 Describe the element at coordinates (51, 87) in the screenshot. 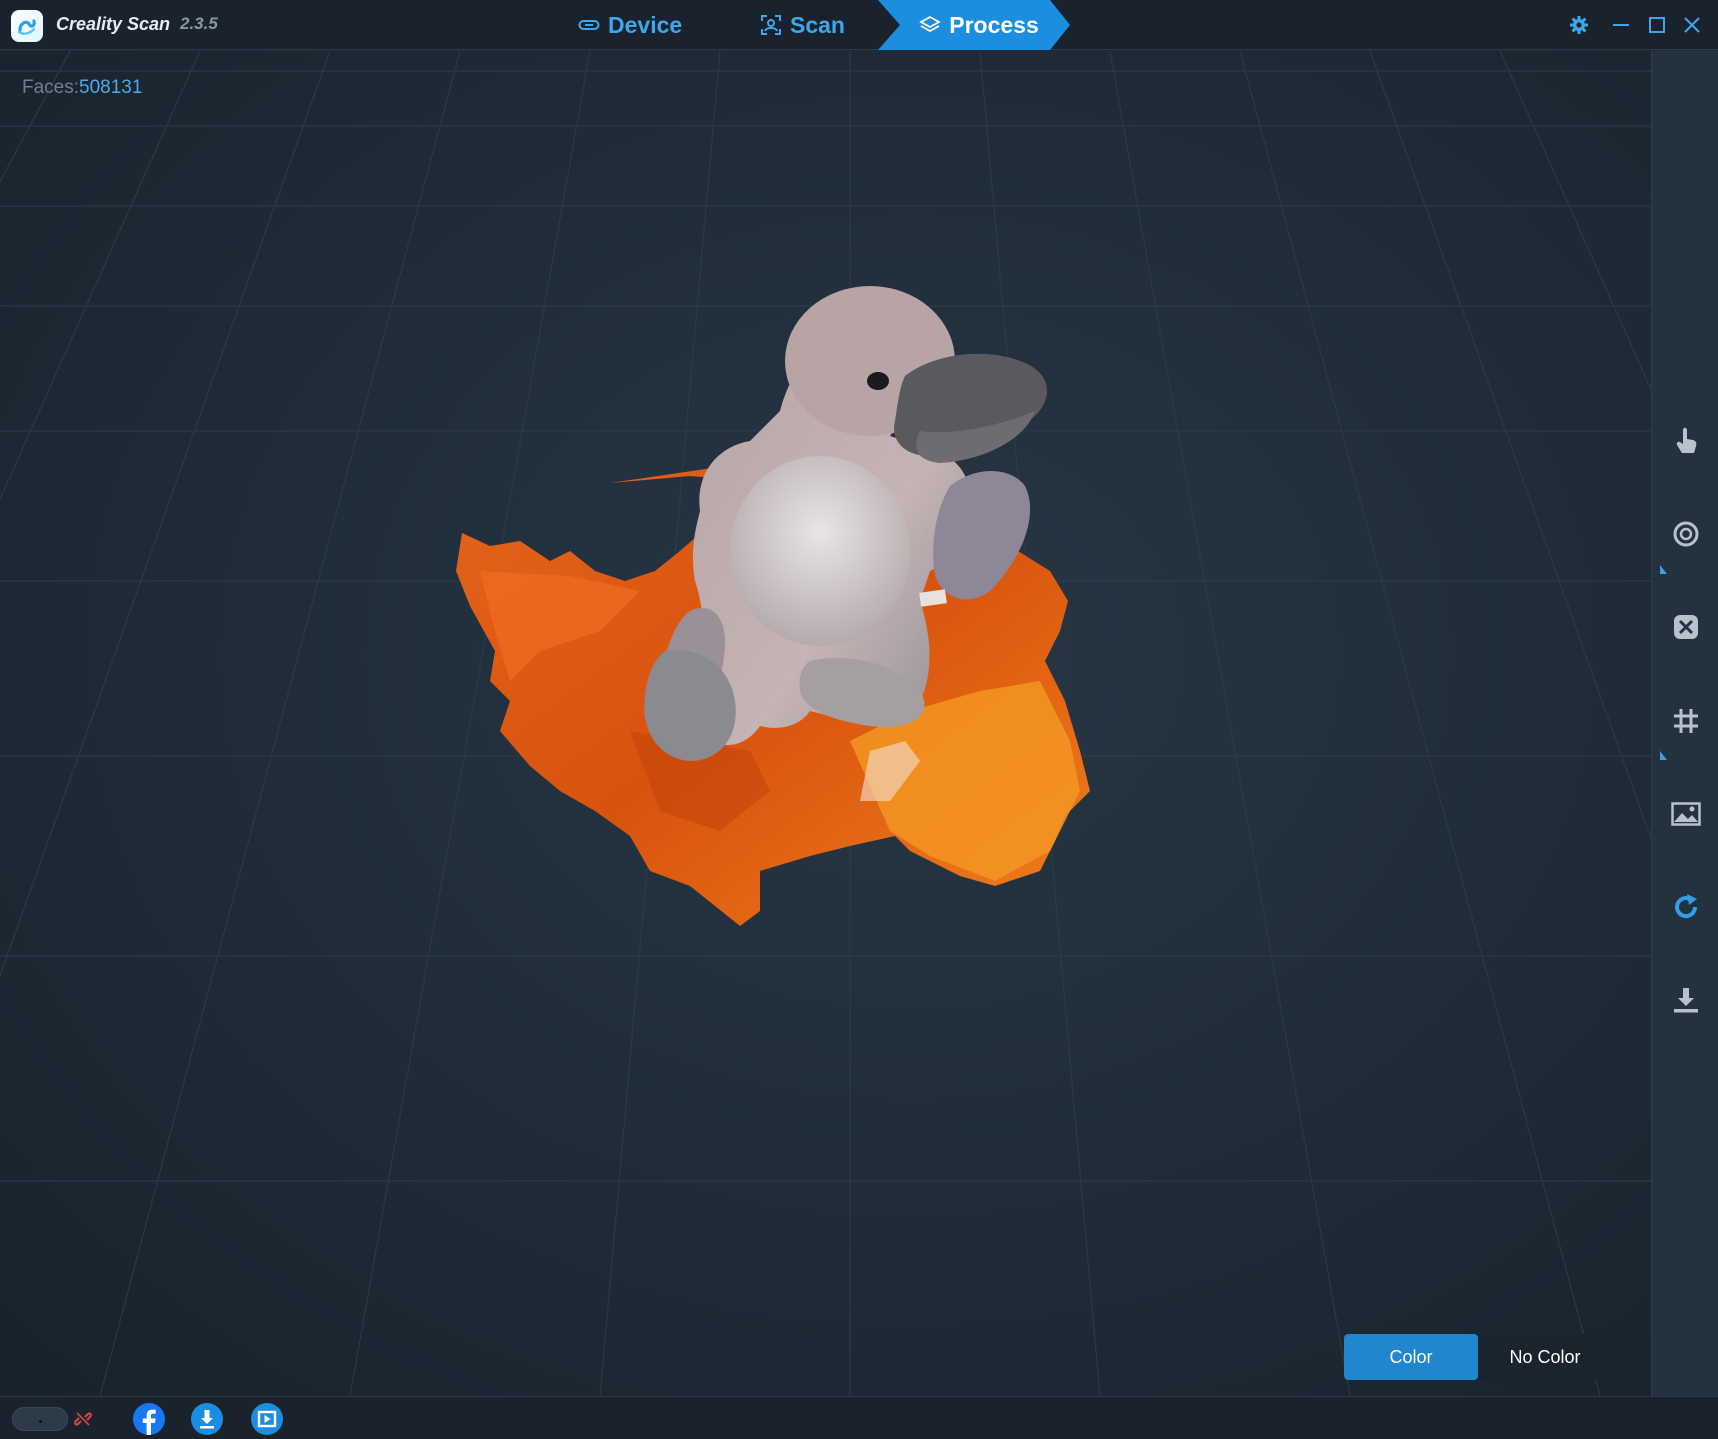

I see `faces-label: Faces:` at that location.